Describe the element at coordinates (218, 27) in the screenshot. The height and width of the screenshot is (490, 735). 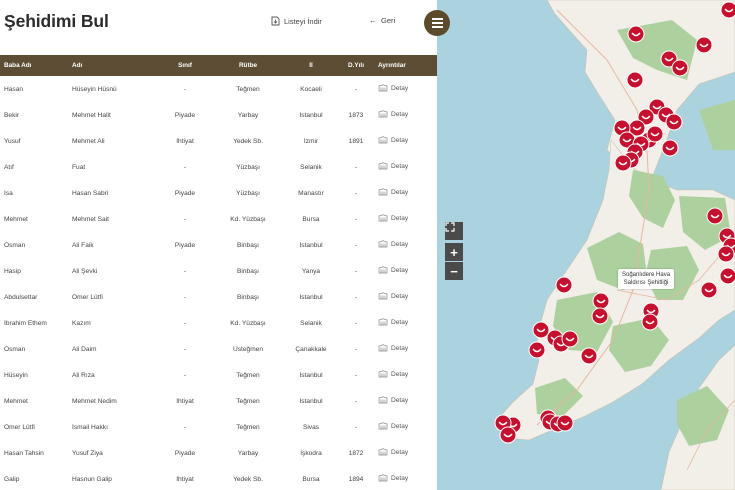
I see `page-header: Şehidimi Bul Listeyi İndir ← Geri` at that location.